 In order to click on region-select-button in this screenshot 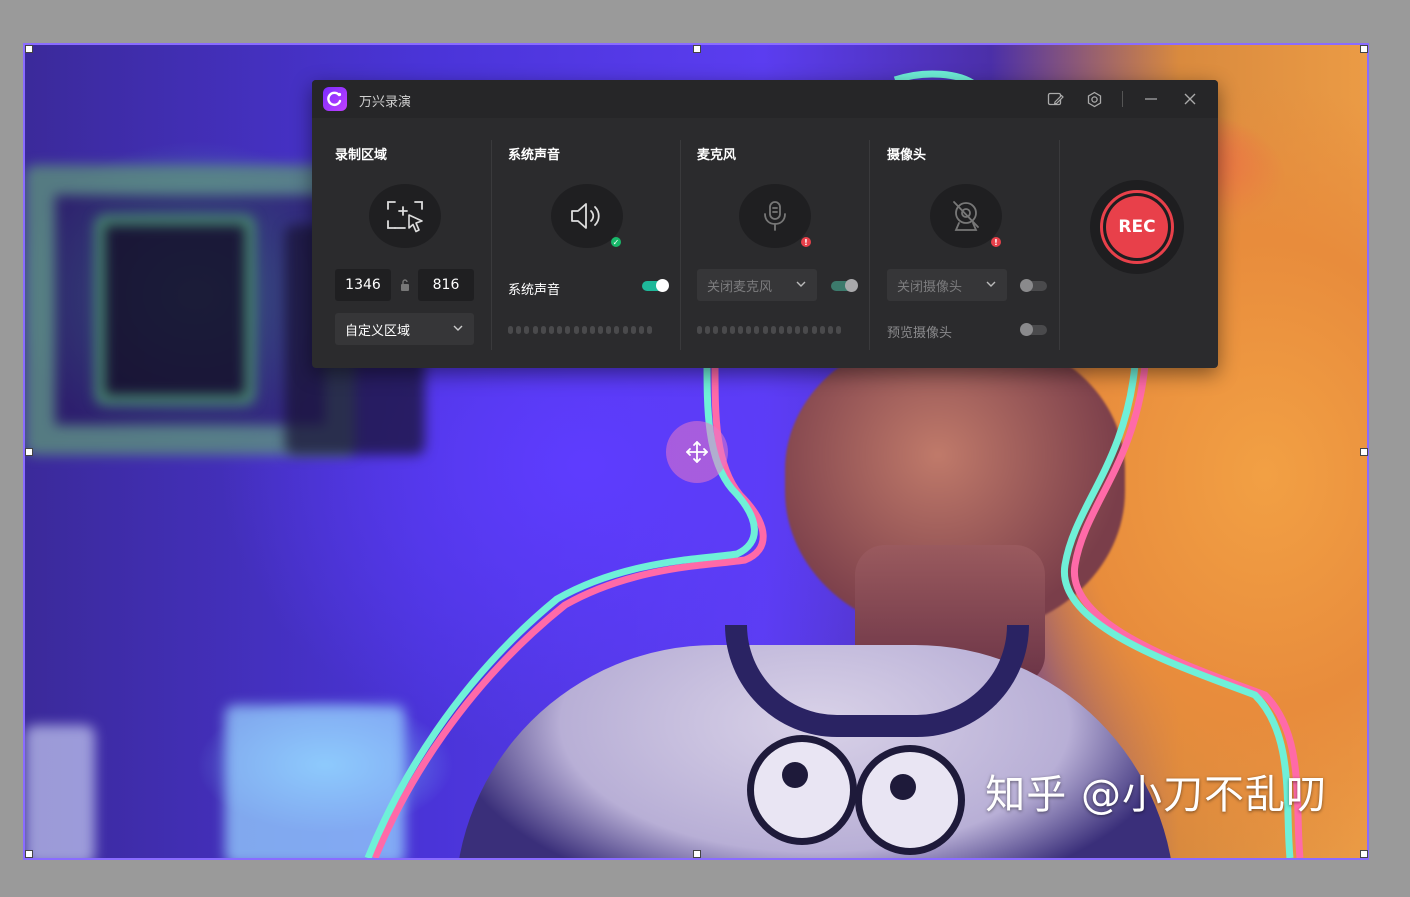, I will do `click(405, 216)`.